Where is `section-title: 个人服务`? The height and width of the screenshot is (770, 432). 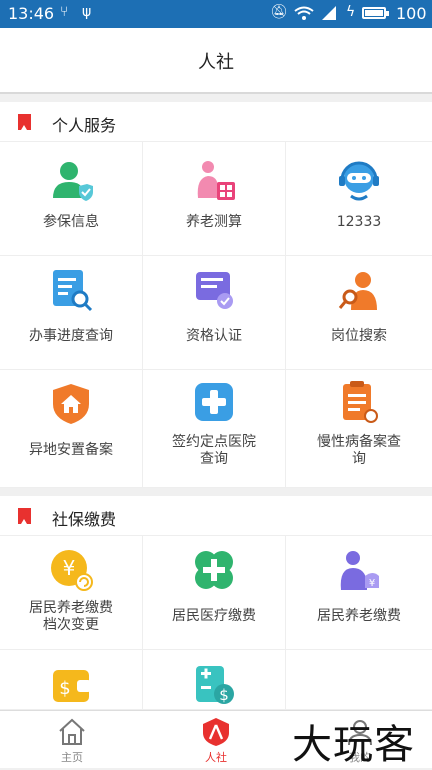
section-title: 个人服务 is located at coordinates (84, 125).